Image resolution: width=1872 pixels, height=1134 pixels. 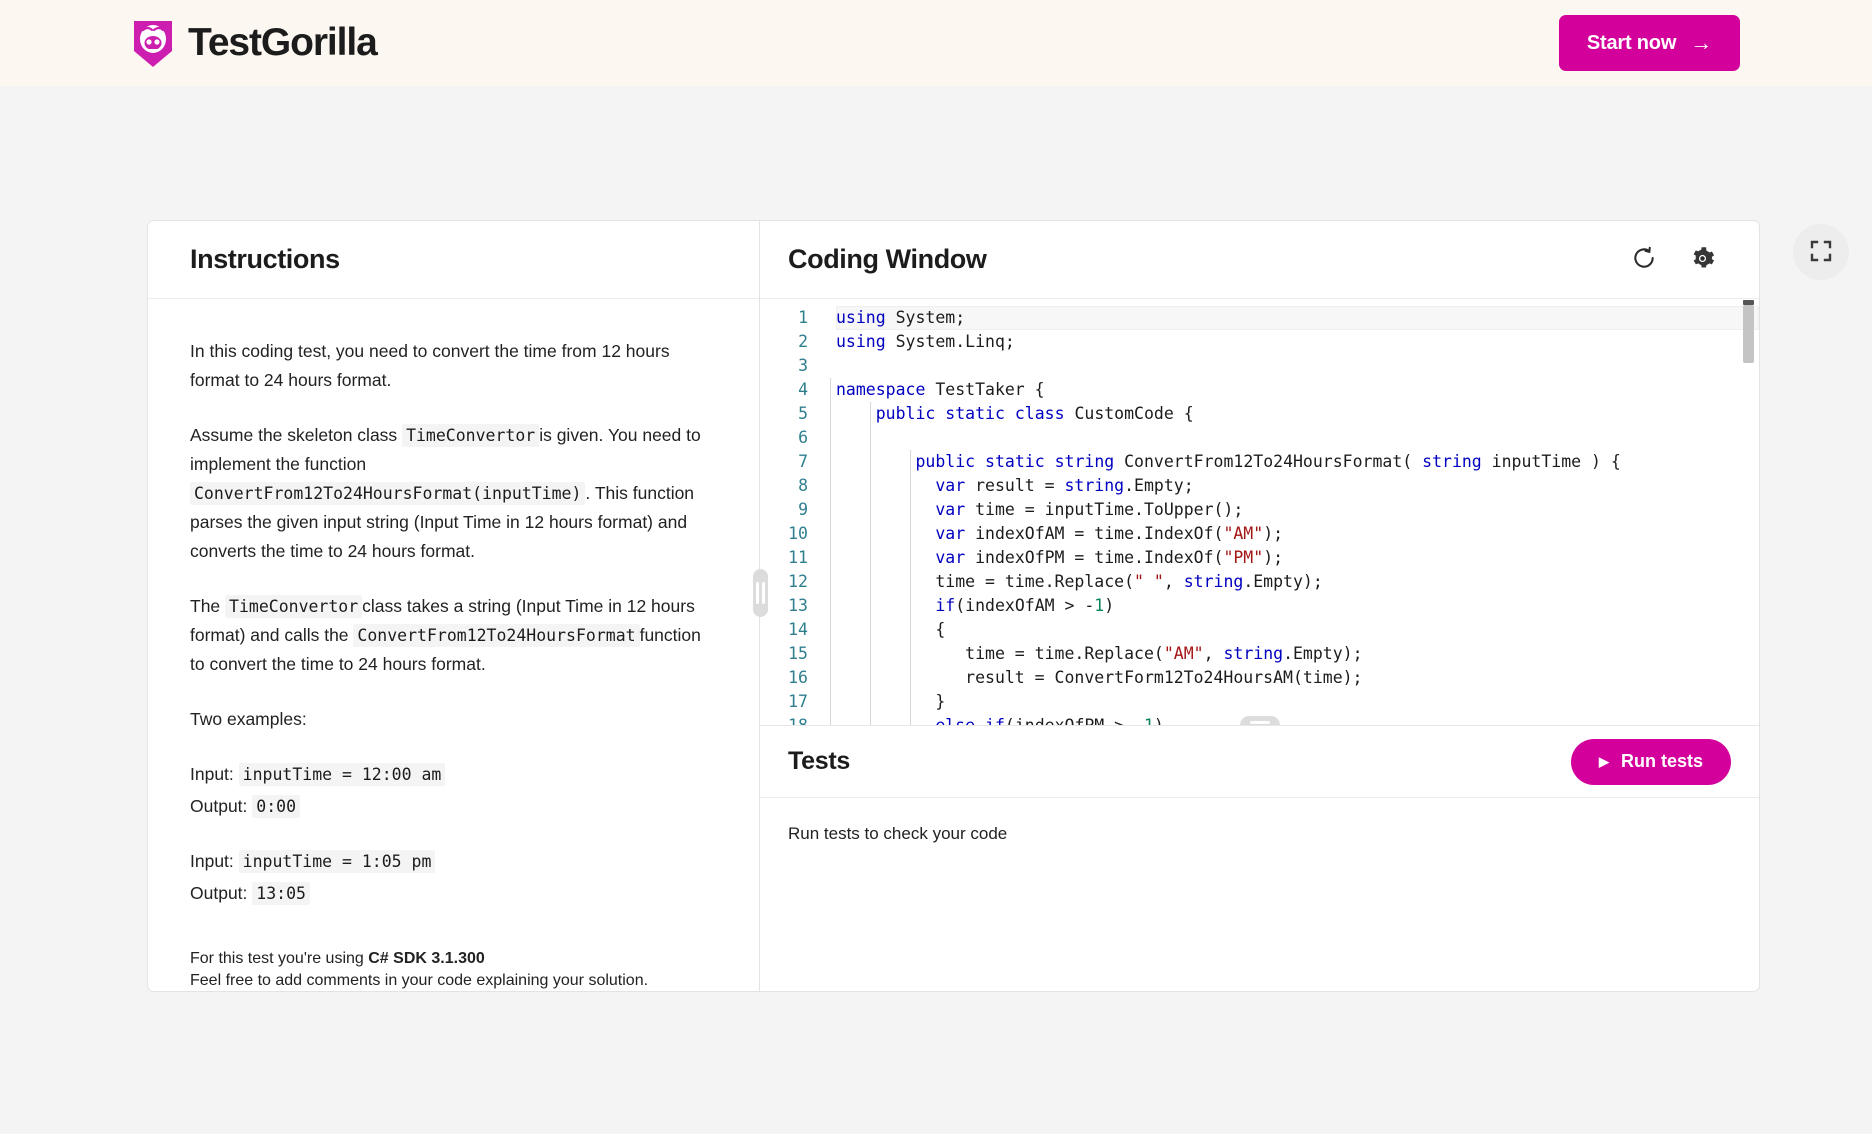 I want to click on code-line: {, so click(x=1297, y=630).